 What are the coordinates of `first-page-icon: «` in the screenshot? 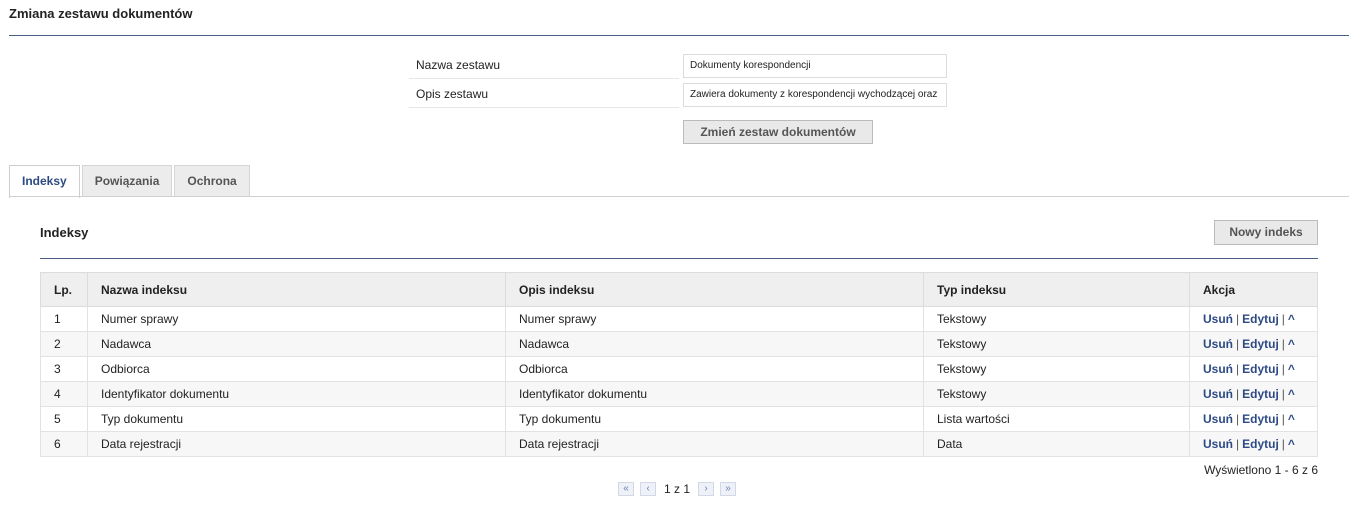 It's located at (626, 489).